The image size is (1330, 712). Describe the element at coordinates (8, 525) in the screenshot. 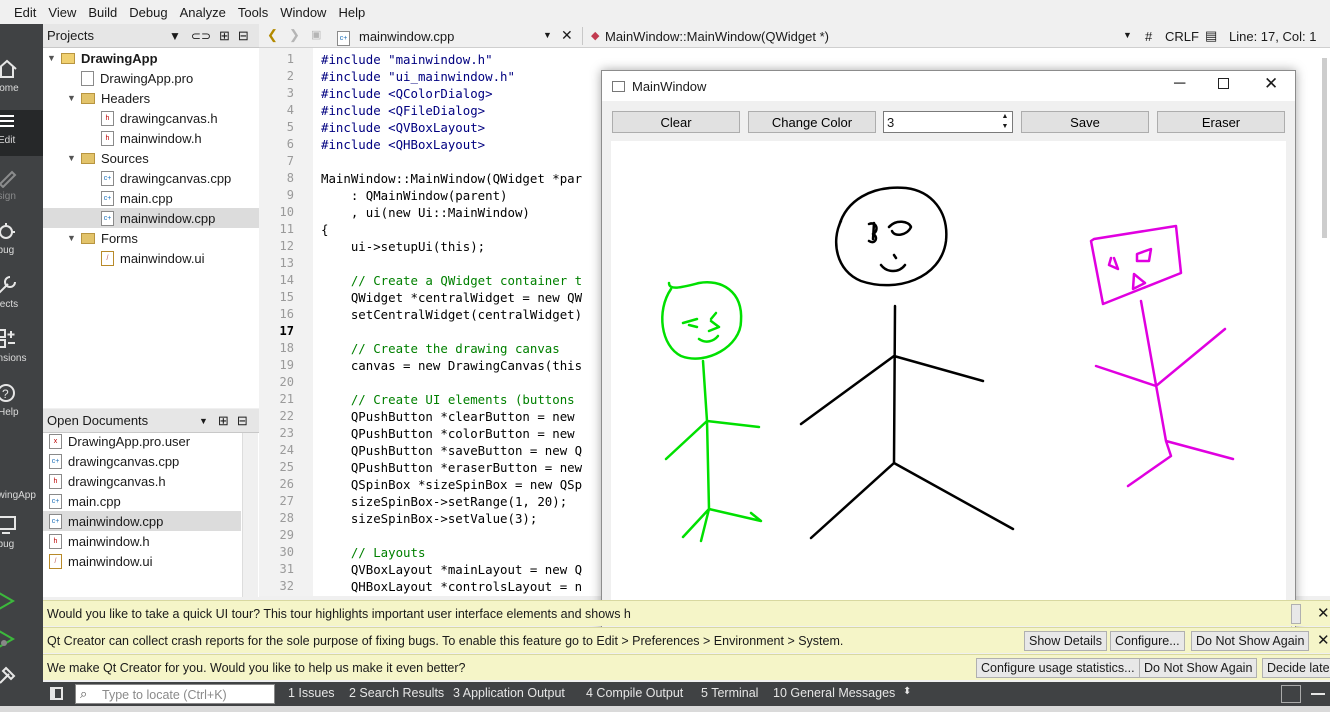

I see `monitor-icon` at that location.